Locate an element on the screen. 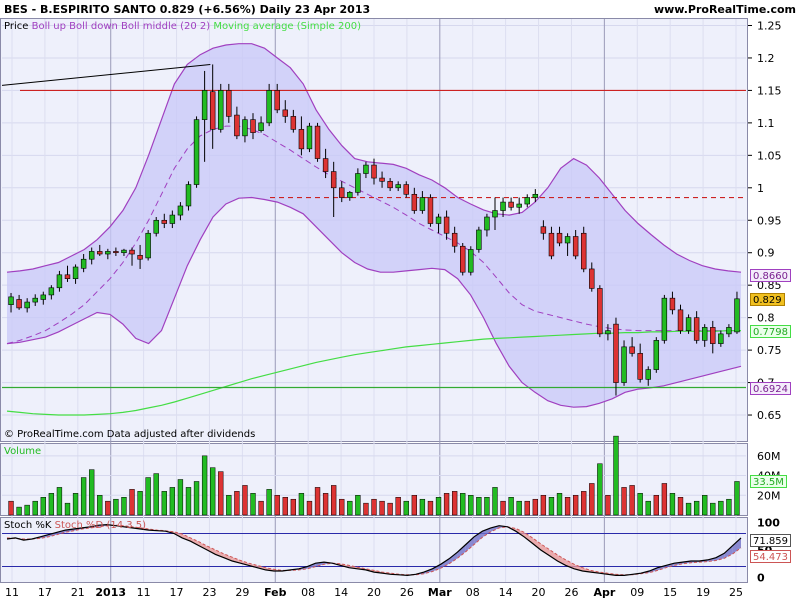 This screenshot has height=600, width=800. time-tick-label: 21 is located at coordinates (78, 592).